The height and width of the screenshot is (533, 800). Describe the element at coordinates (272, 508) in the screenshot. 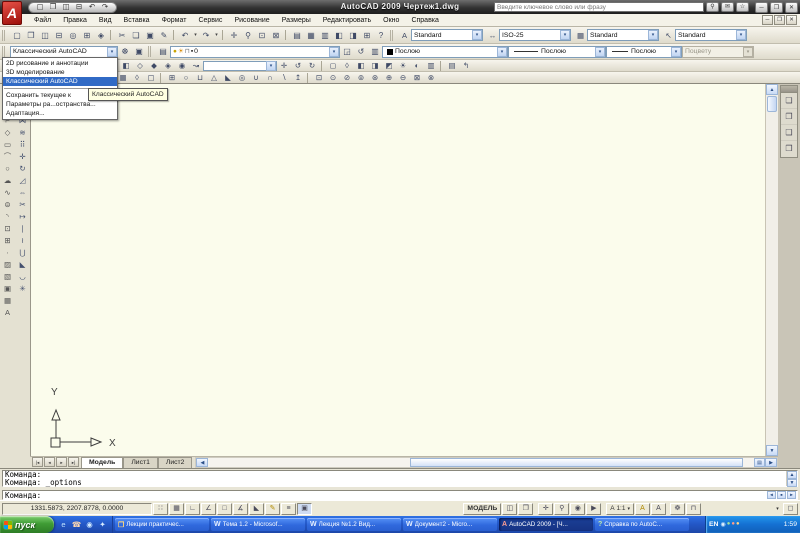

I see `dyn-toggle: ✎` at that location.